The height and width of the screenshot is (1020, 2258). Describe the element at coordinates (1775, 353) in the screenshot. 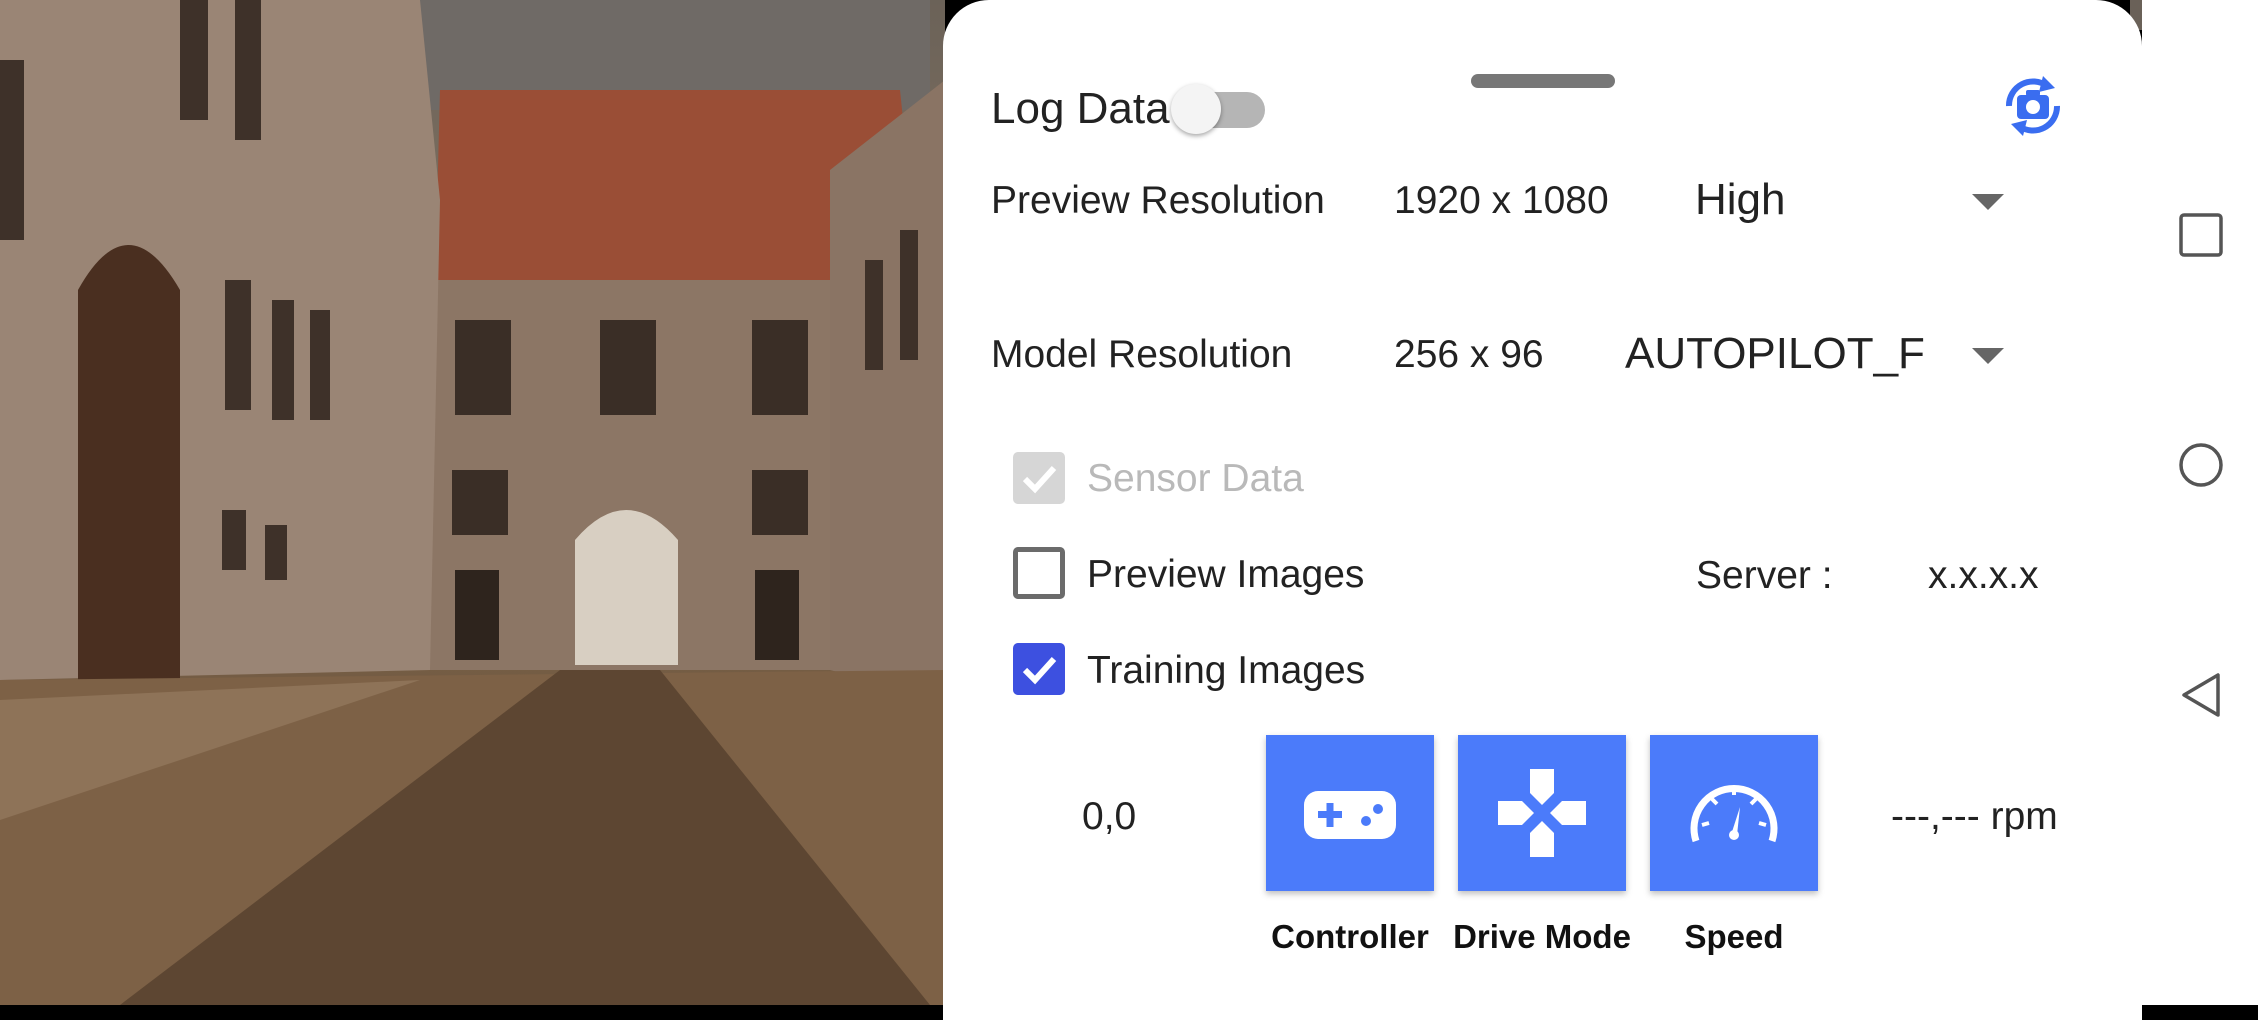

I see `model-selected: AUTOPILOT_F` at that location.